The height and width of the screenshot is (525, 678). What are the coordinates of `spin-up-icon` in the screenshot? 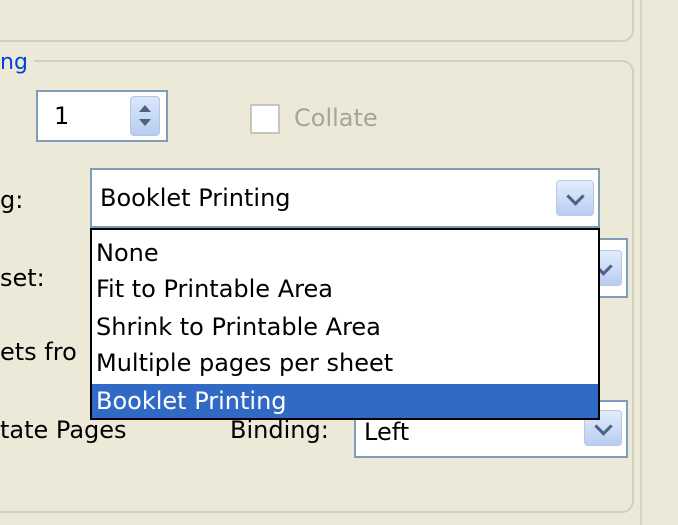 It's located at (145, 108).